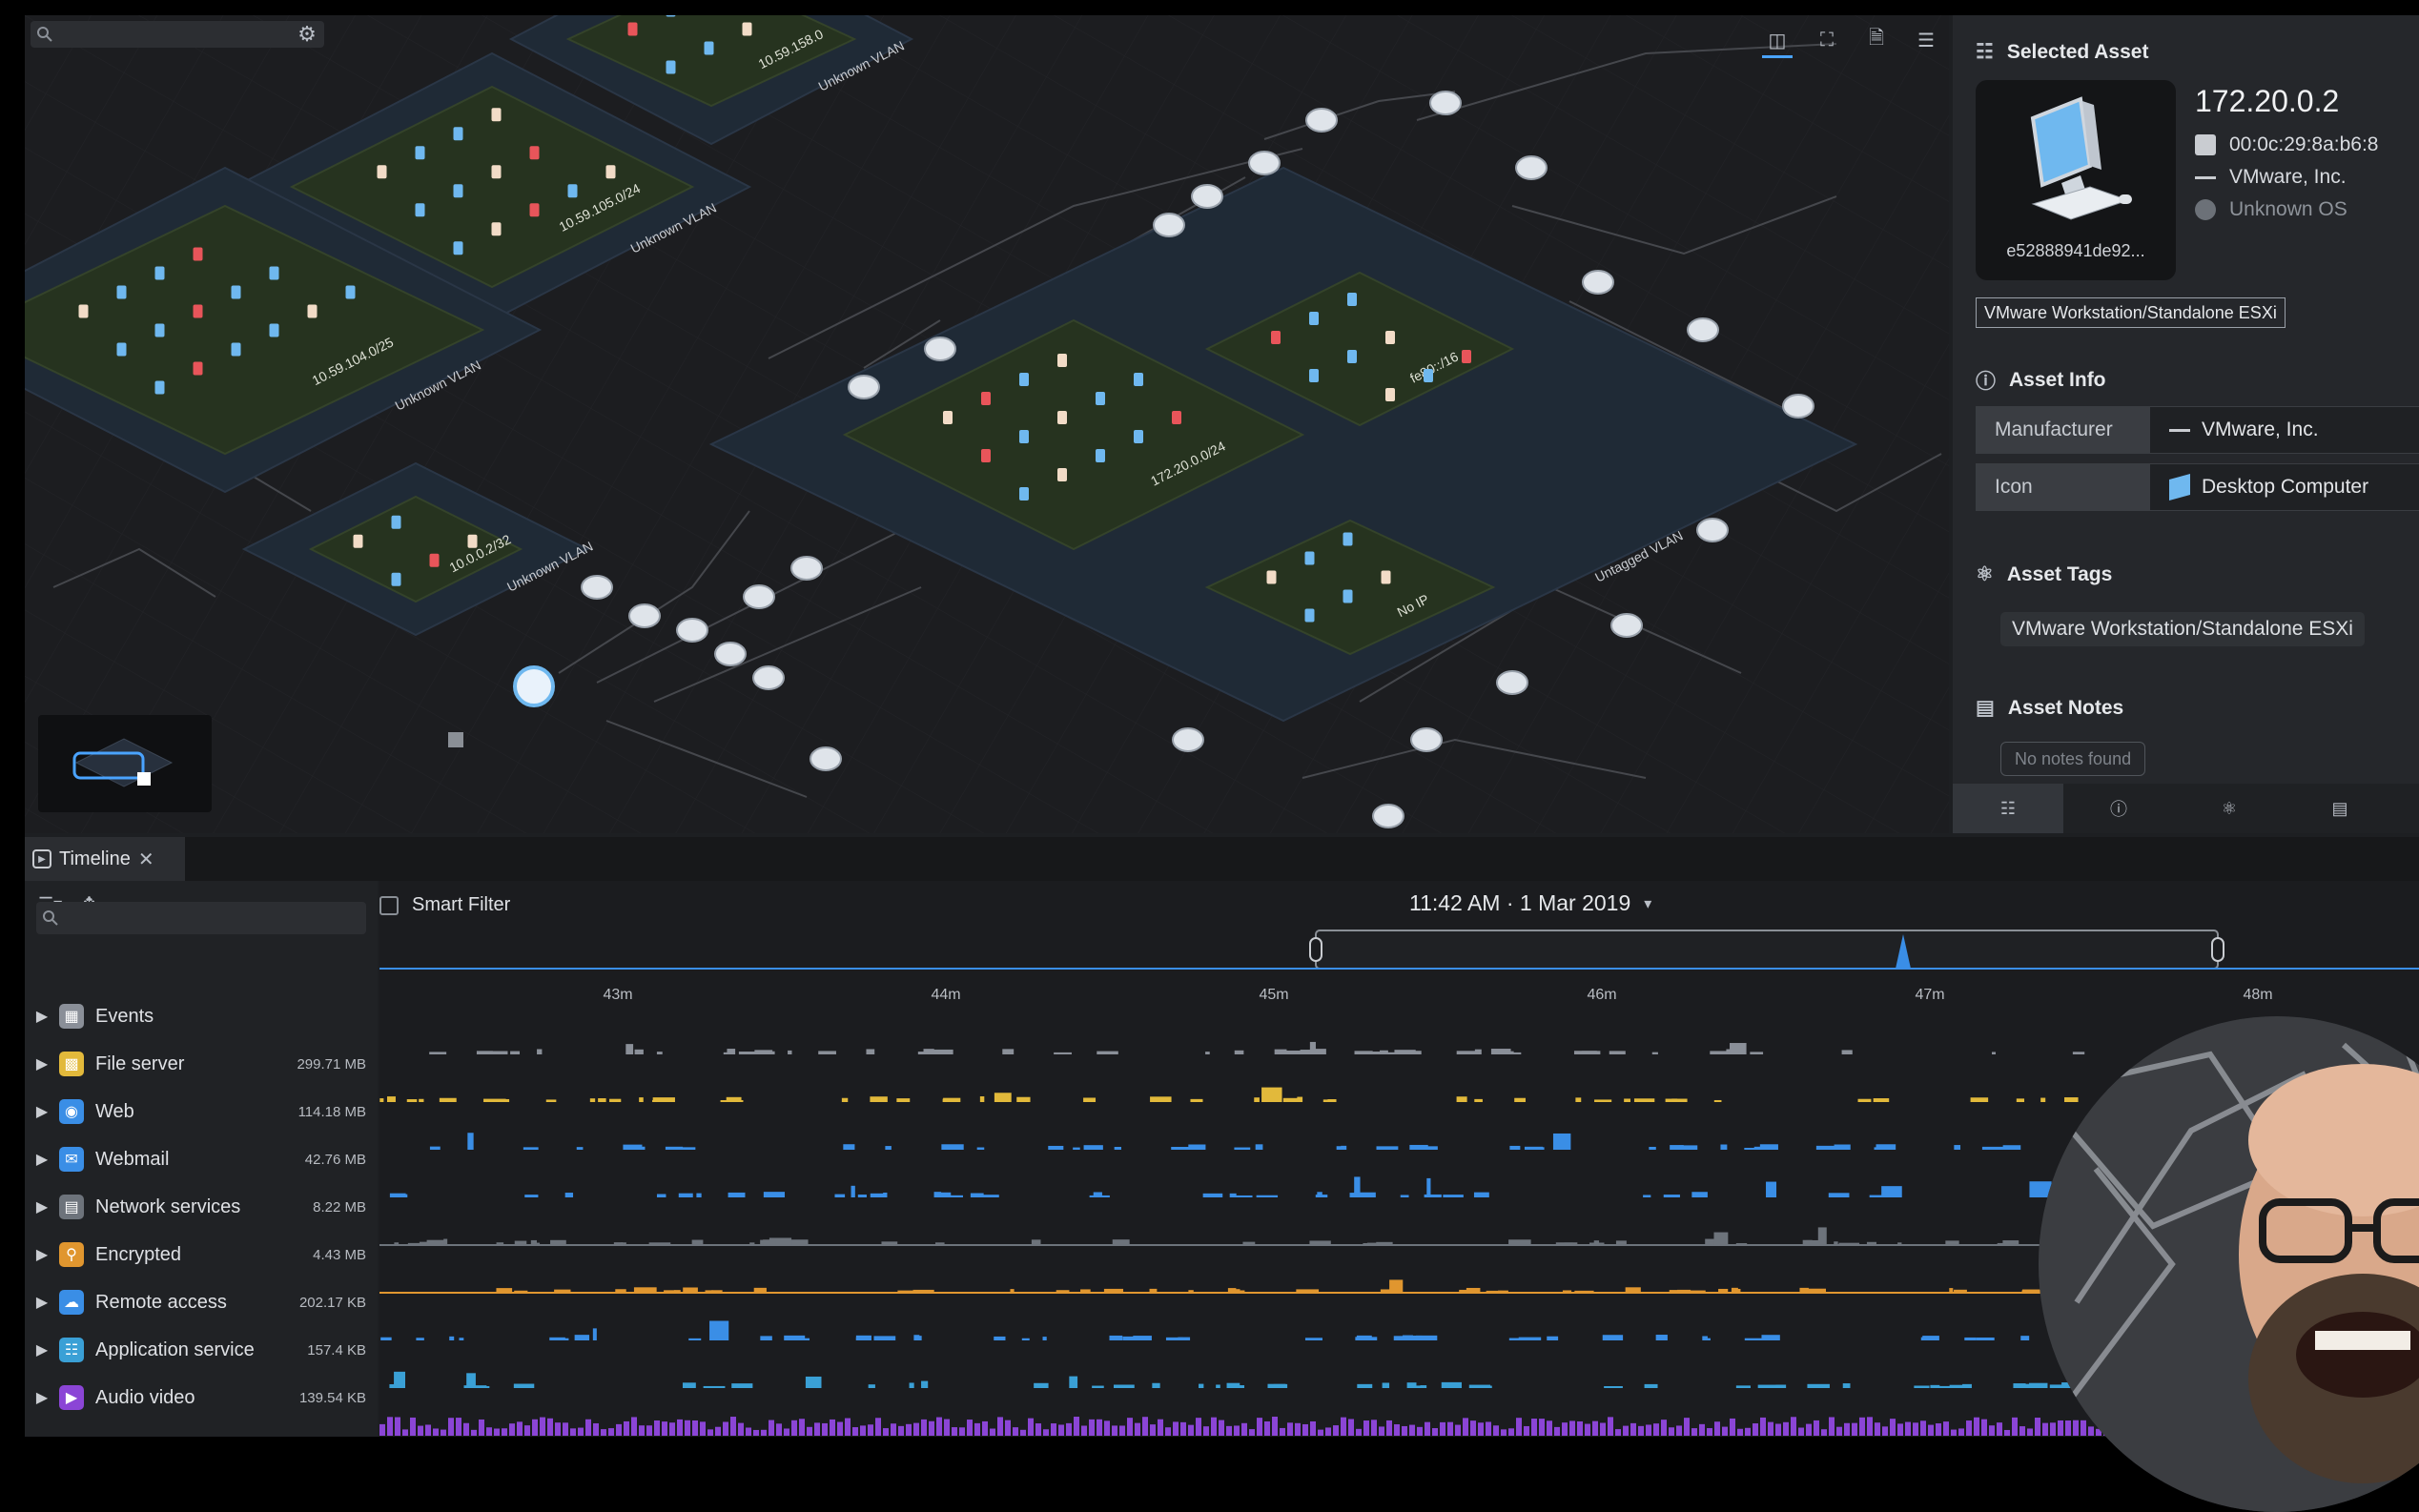 The width and height of the screenshot is (2419, 1512). What do you see at coordinates (1767, 950) in the screenshot?
I see `time-range-brush` at bounding box center [1767, 950].